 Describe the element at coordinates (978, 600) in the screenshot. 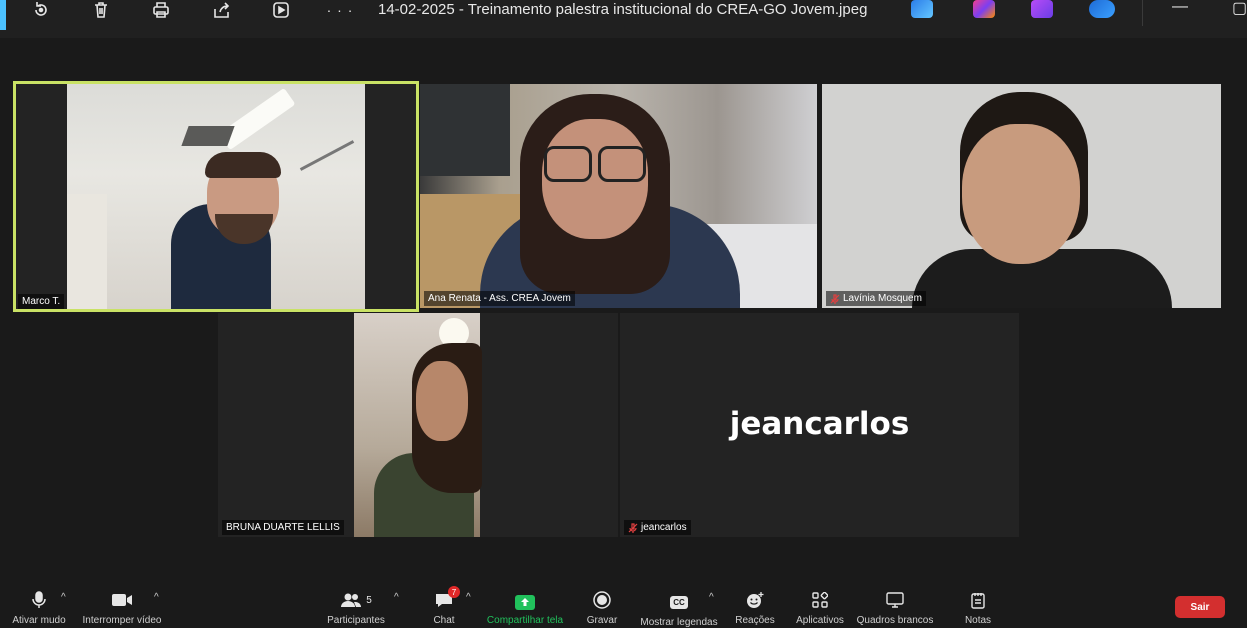

I see `notes-icon` at that location.